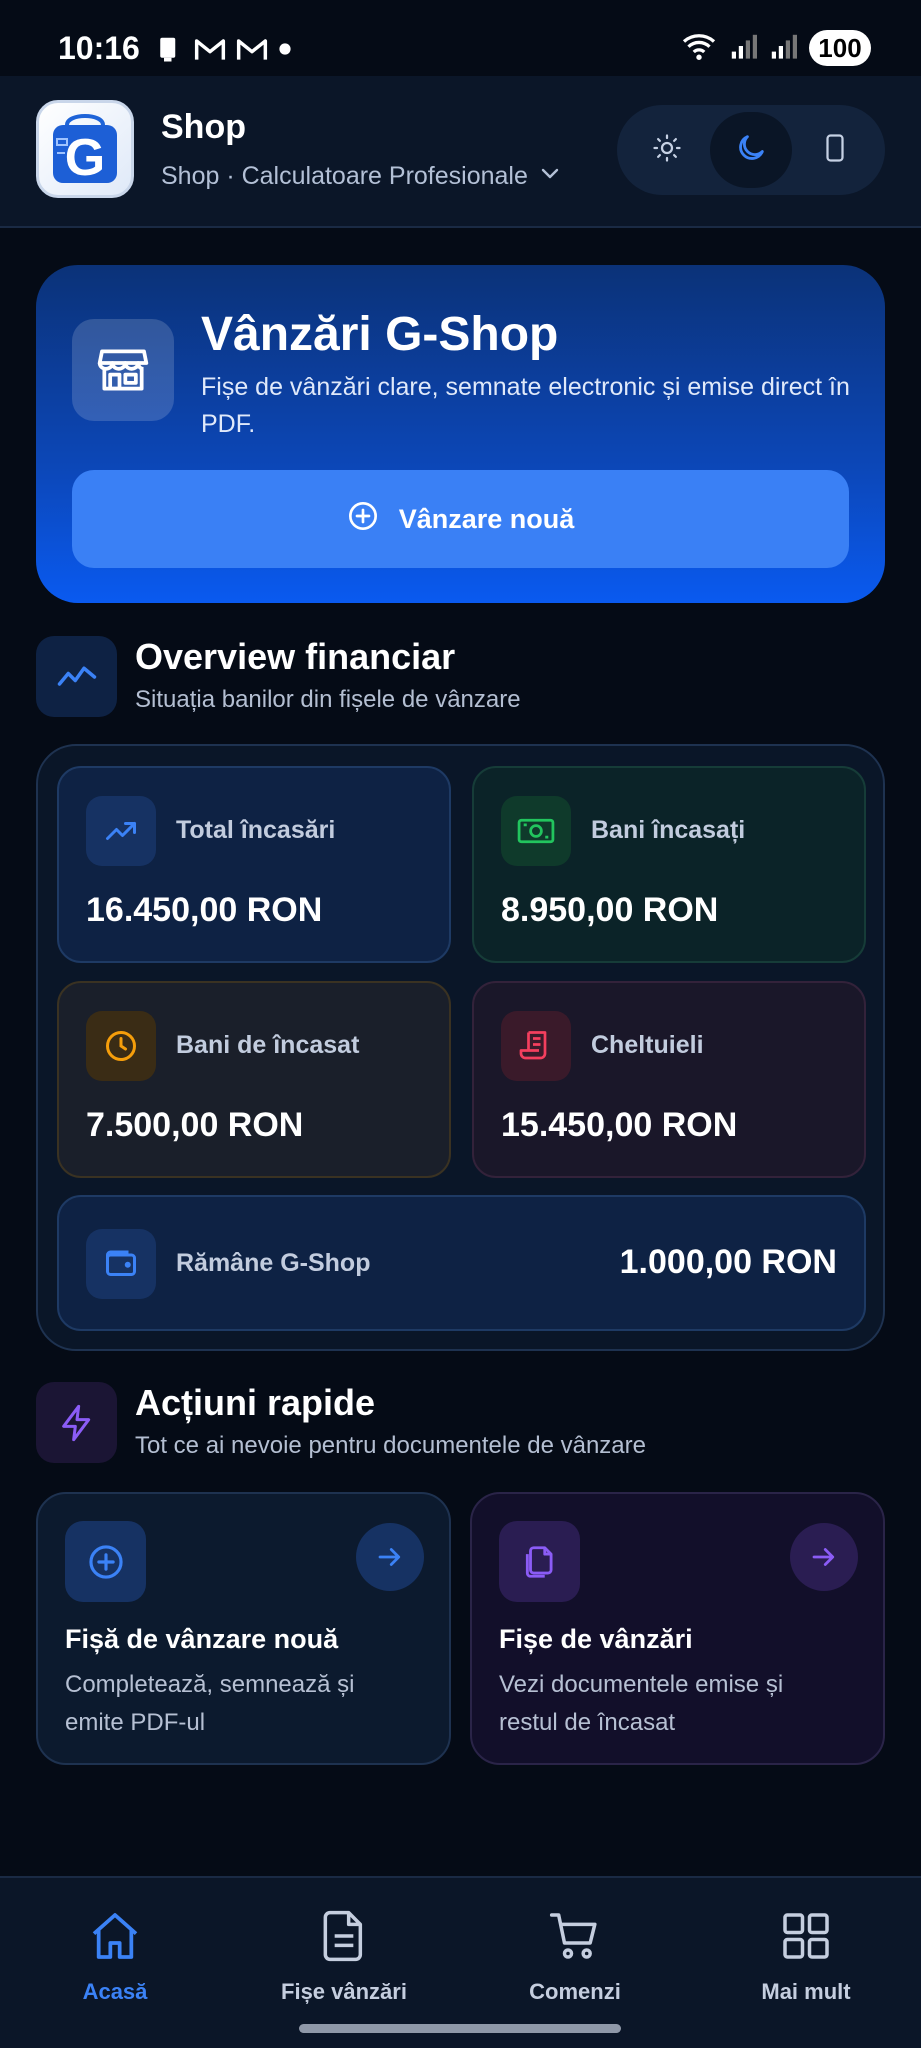 The image size is (921, 2048). I want to click on documents-icon, so click(539, 1561).